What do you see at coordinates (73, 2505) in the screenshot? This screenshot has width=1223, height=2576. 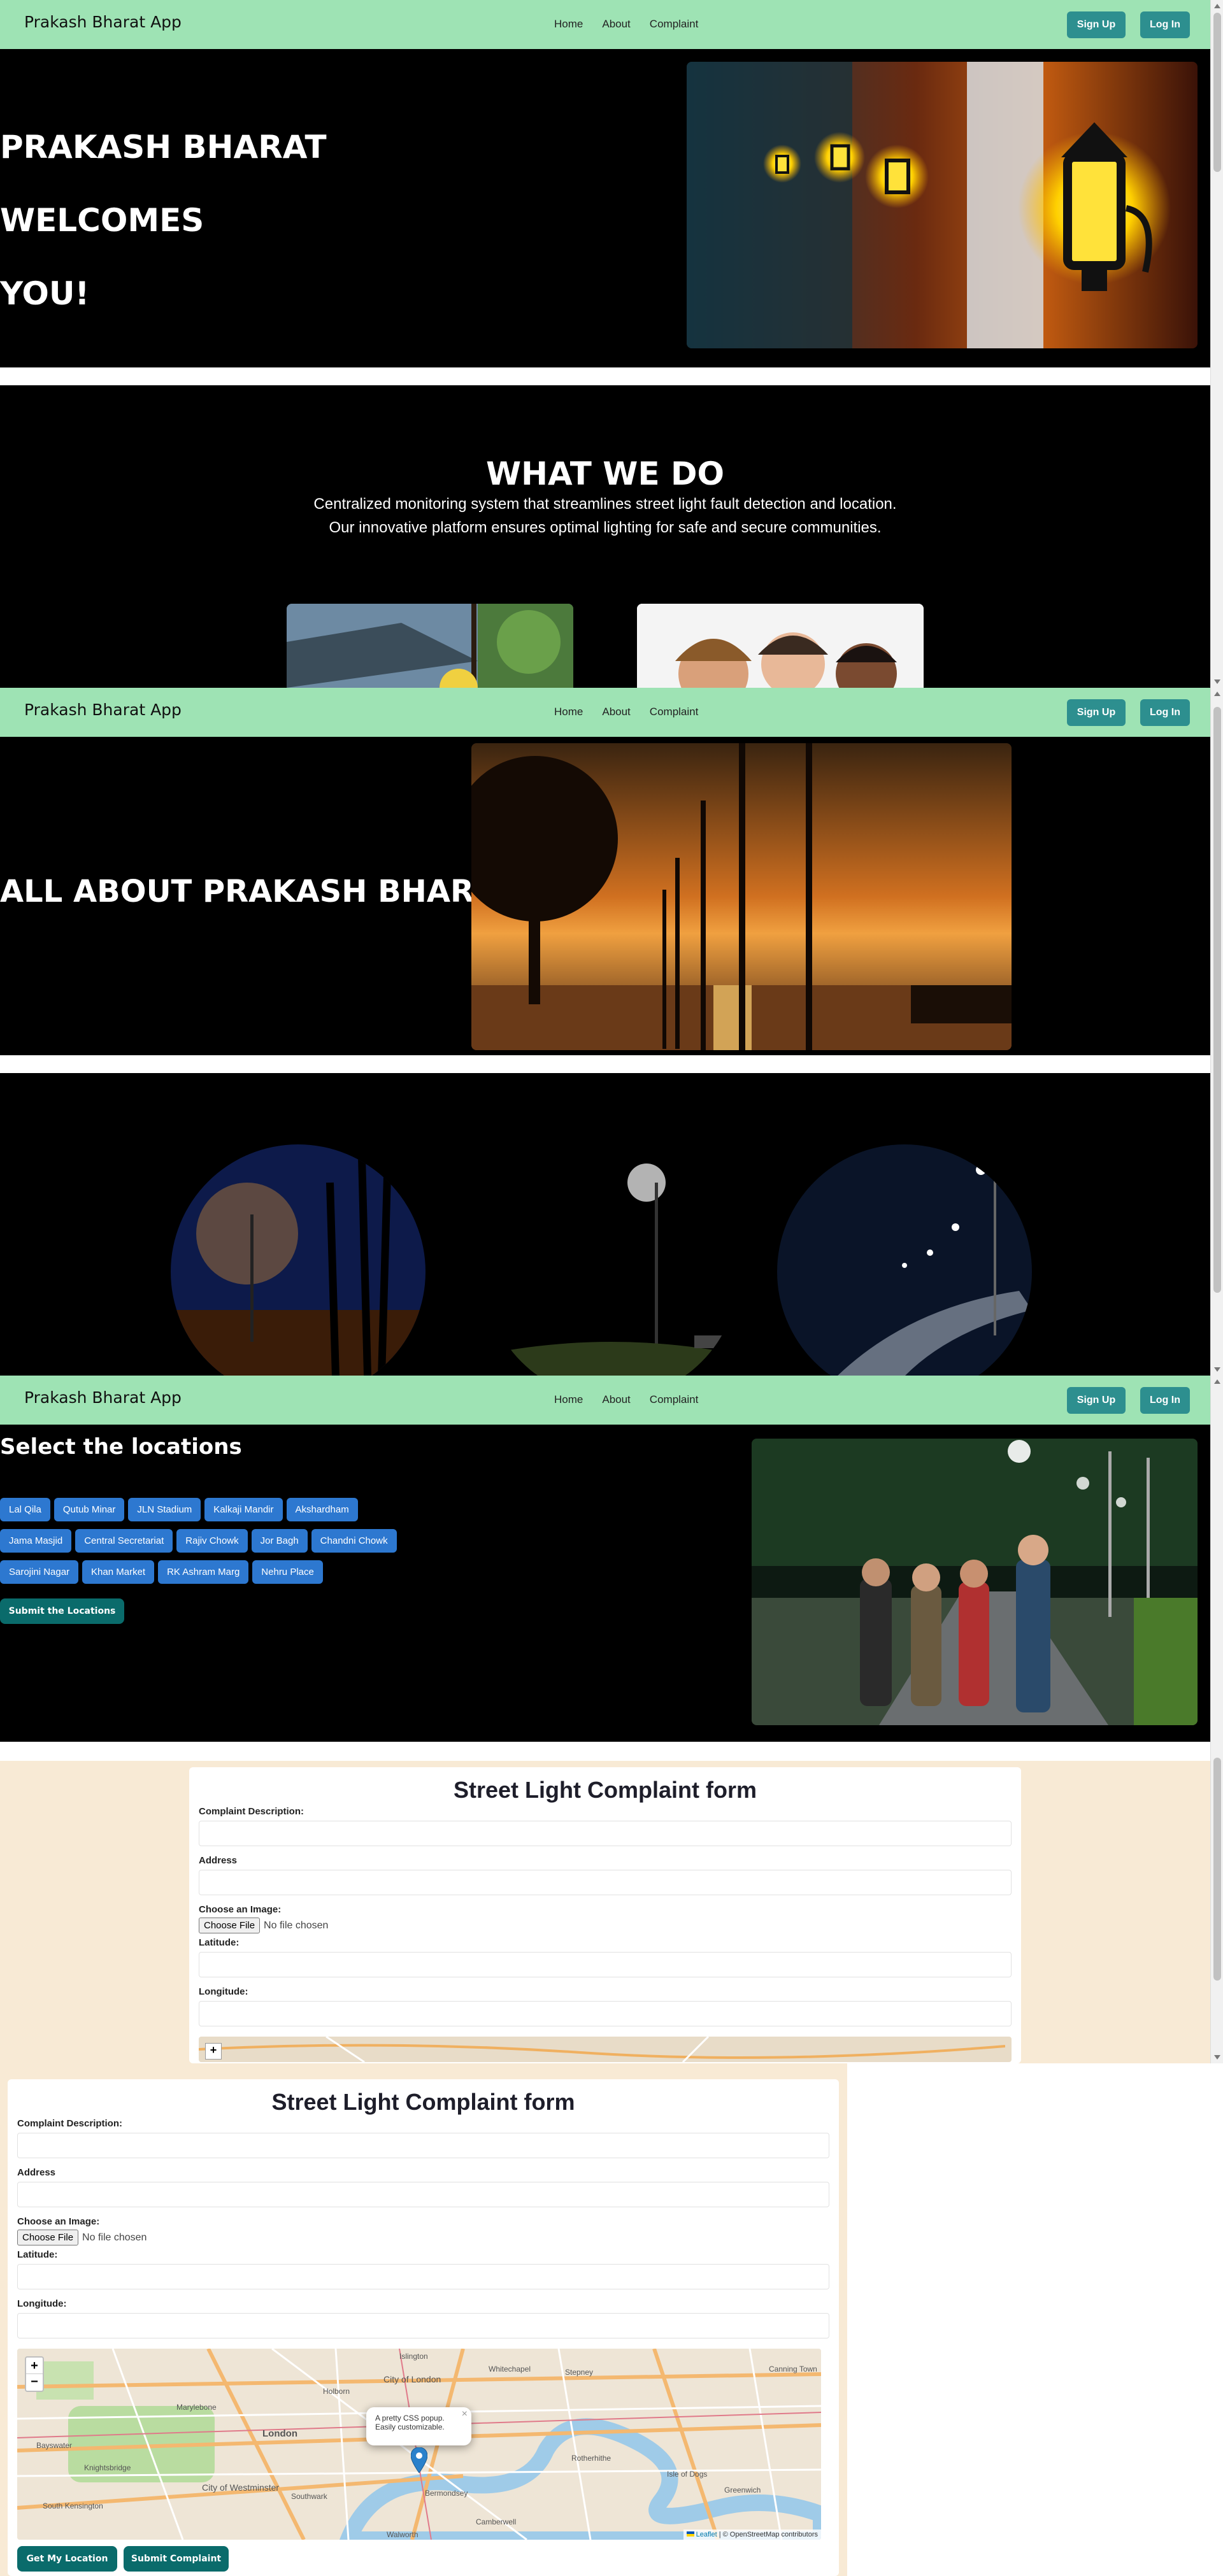 I see `map-label: South Kensington` at bounding box center [73, 2505].